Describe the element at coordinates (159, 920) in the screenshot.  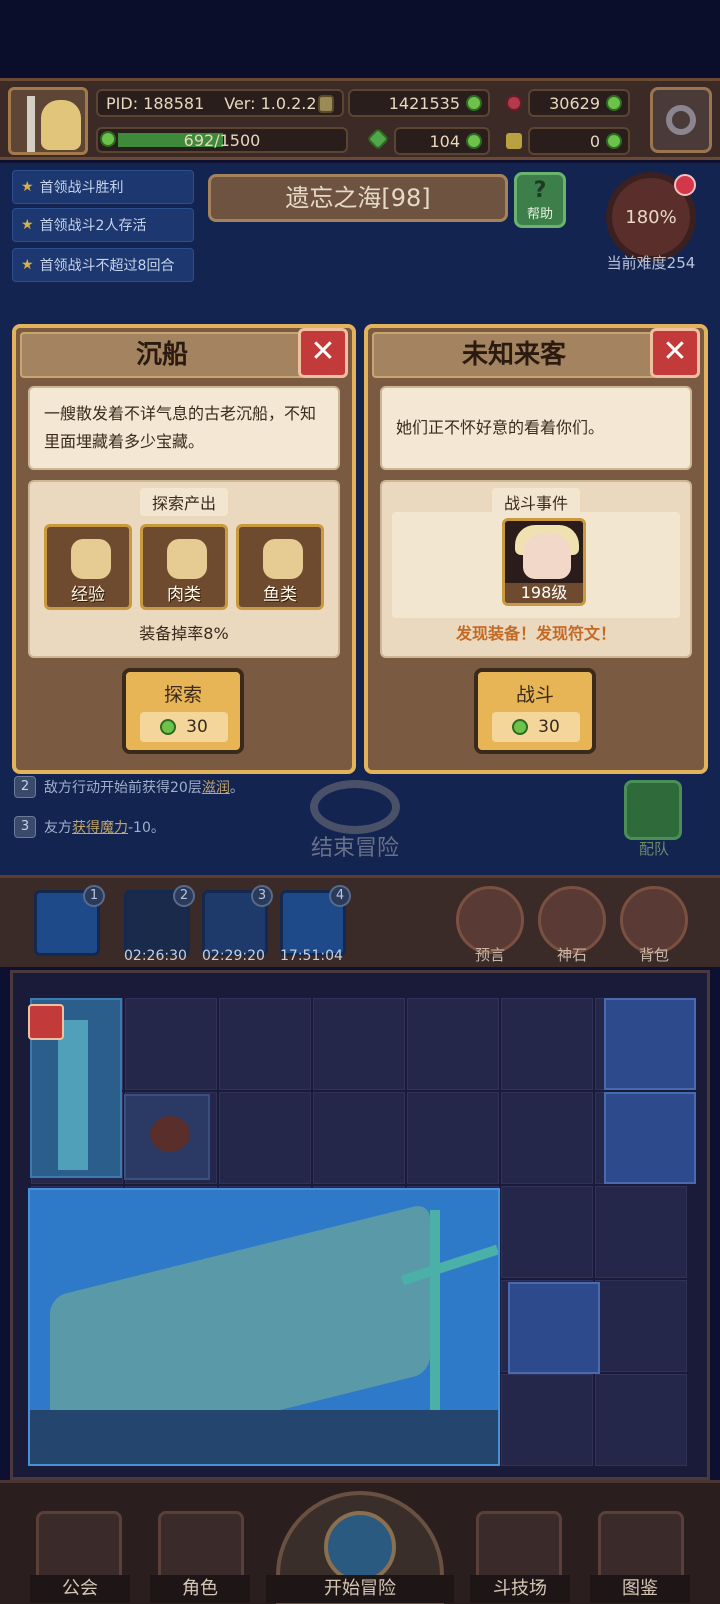
I see `map-slot: 2` at that location.